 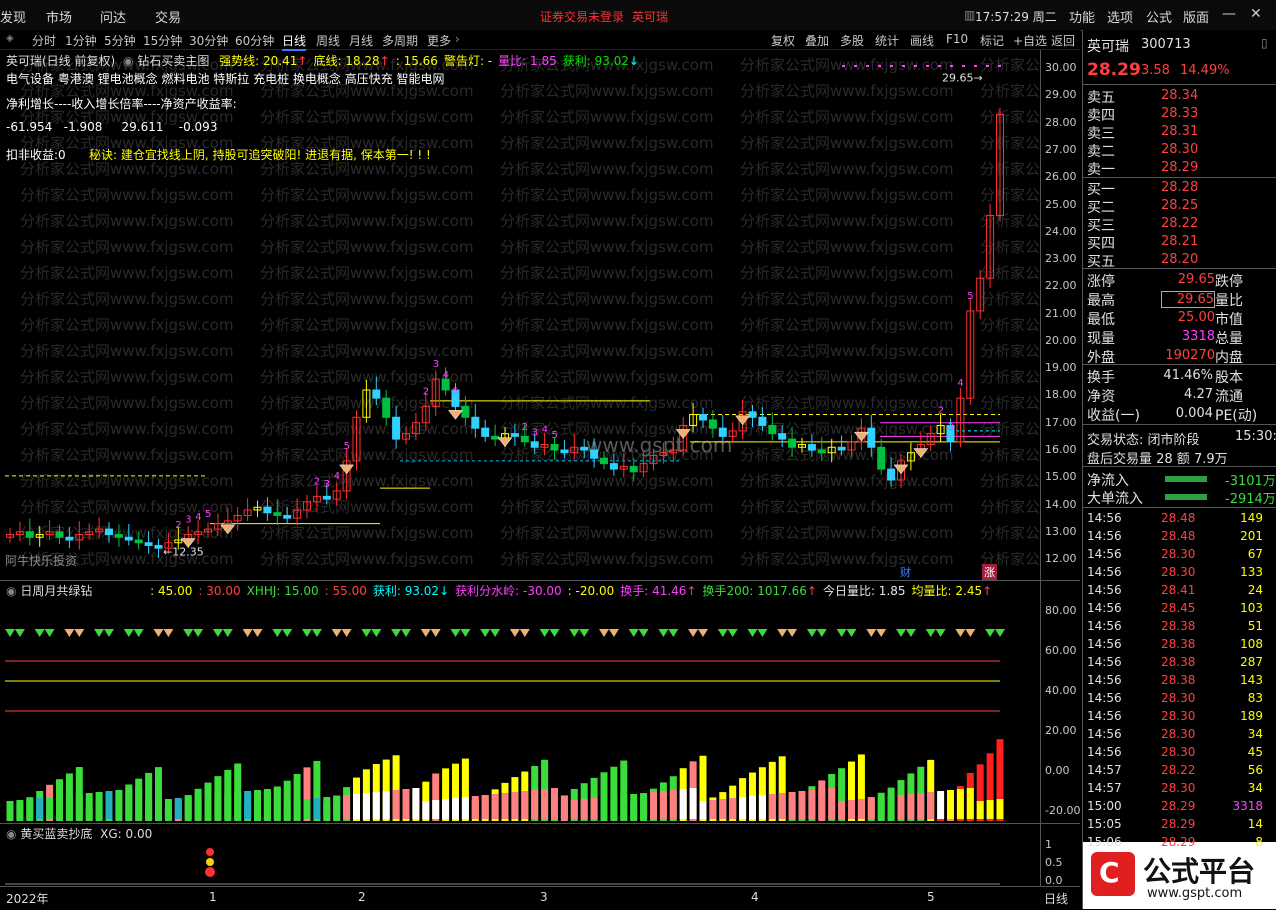 I want to click on tool-back: 返回, so click(x=1063, y=40).